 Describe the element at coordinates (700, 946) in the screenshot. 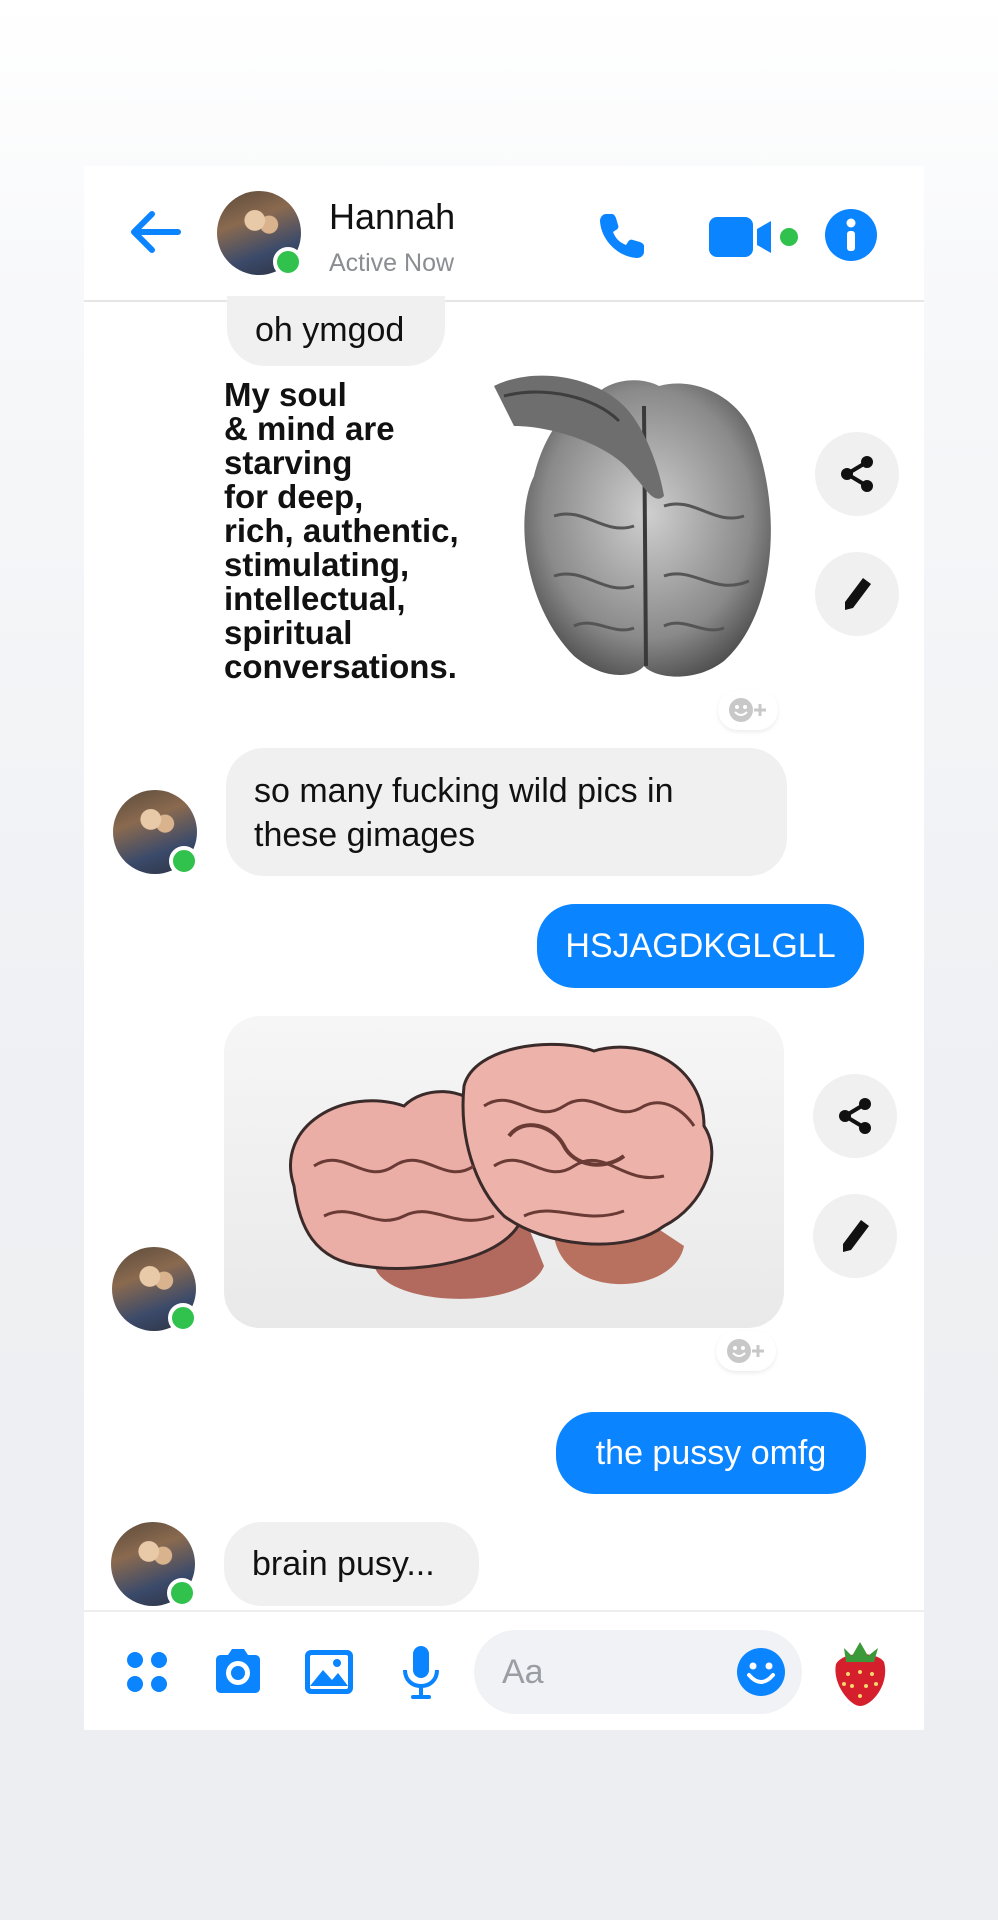

I see `message-bubble-outgoing: HSJAGDKGLGLL` at that location.